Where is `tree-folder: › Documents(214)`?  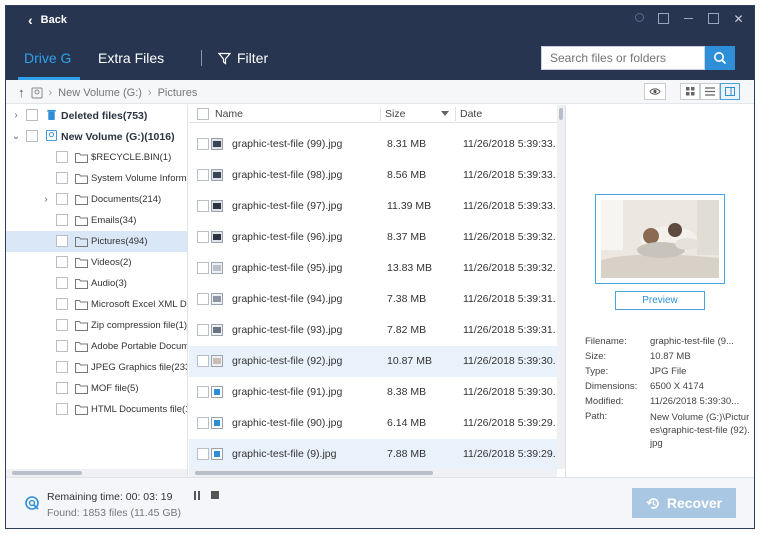 tree-folder: › Documents(214) is located at coordinates (96, 199).